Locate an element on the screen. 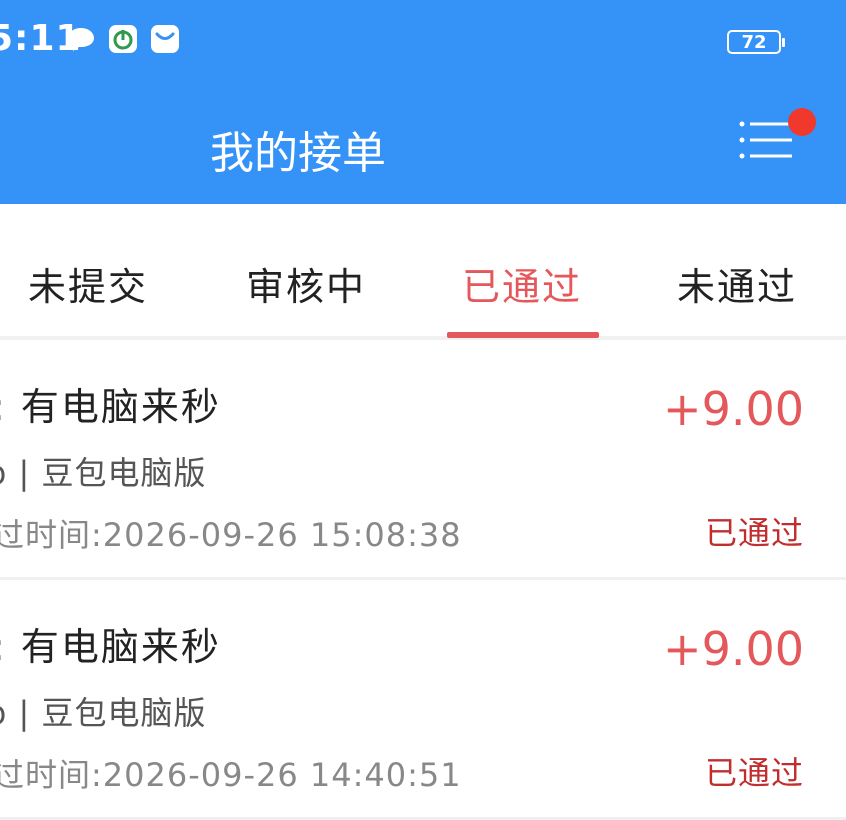  battery-indicator: 72 is located at coordinates (756, 42).